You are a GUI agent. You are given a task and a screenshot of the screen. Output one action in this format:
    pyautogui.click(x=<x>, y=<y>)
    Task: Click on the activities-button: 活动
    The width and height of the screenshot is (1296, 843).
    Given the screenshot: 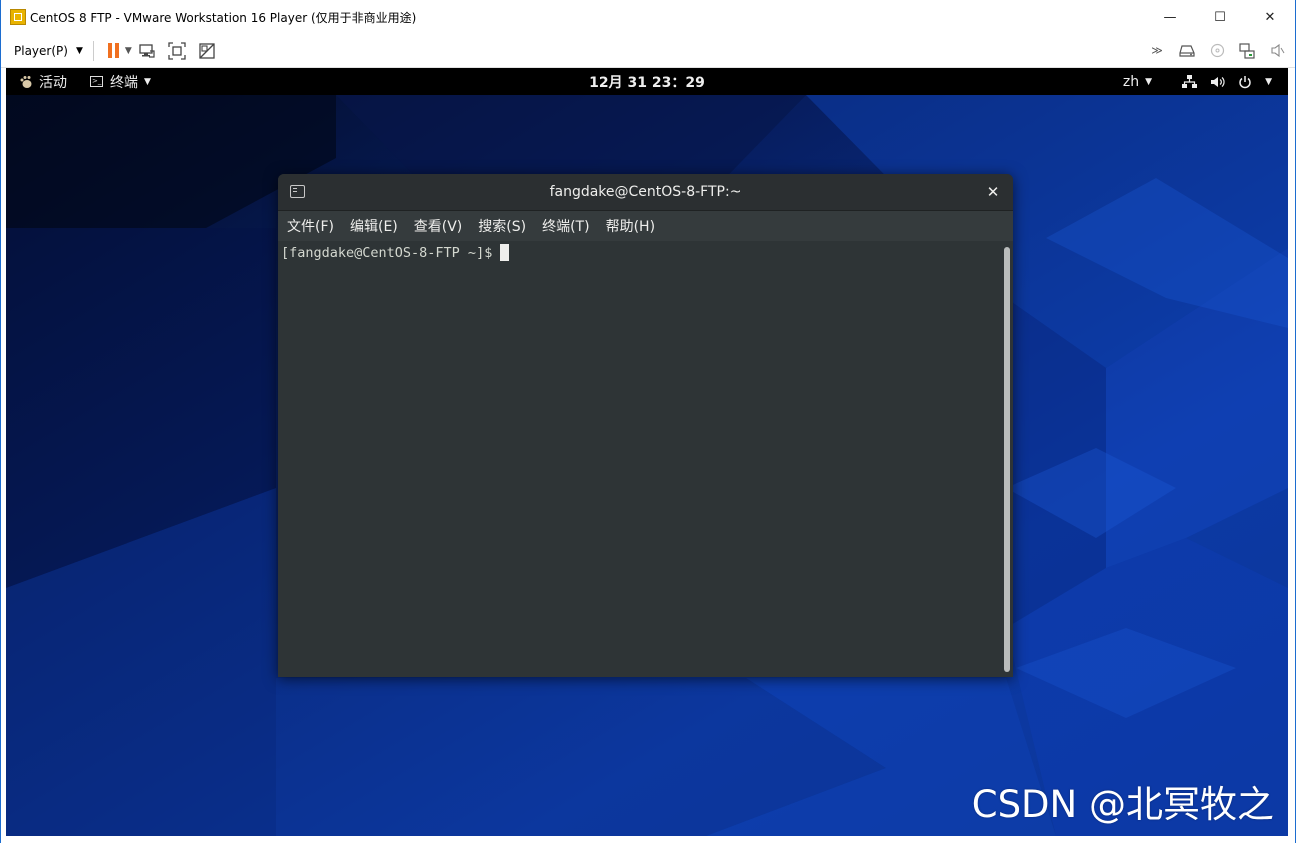 What is the action you would take?
    pyautogui.click(x=43, y=81)
    